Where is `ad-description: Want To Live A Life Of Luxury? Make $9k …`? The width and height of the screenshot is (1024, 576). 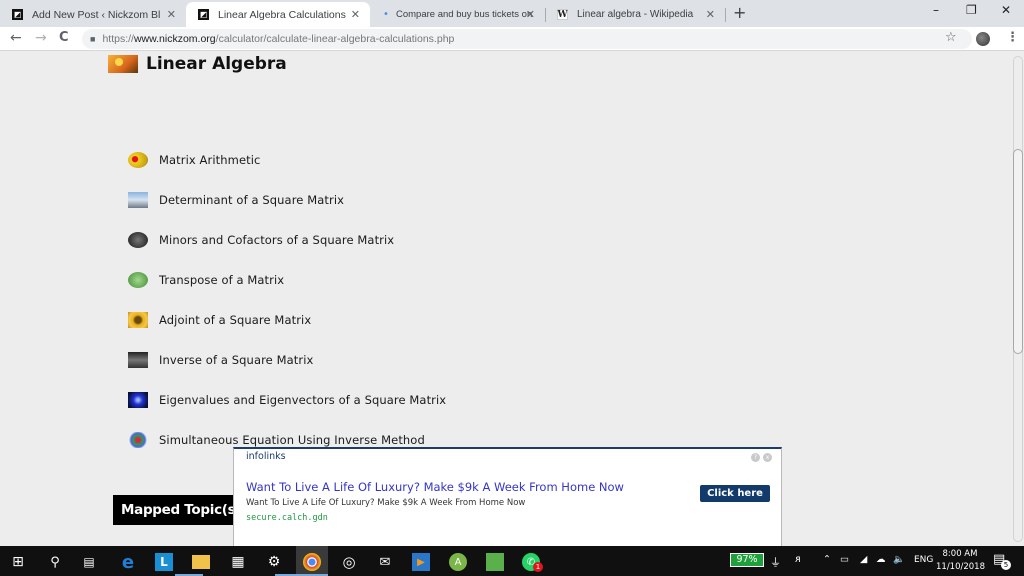
ad-description: Want To Live A Life Of Luxury? Make $9k … is located at coordinates (386, 503).